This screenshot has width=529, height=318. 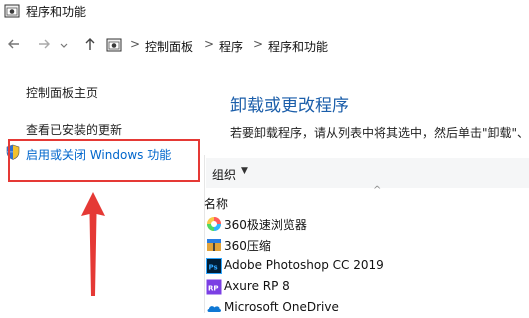 What do you see at coordinates (244, 171) in the screenshot?
I see `chevron-down-icon: ▼` at bounding box center [244, 171].